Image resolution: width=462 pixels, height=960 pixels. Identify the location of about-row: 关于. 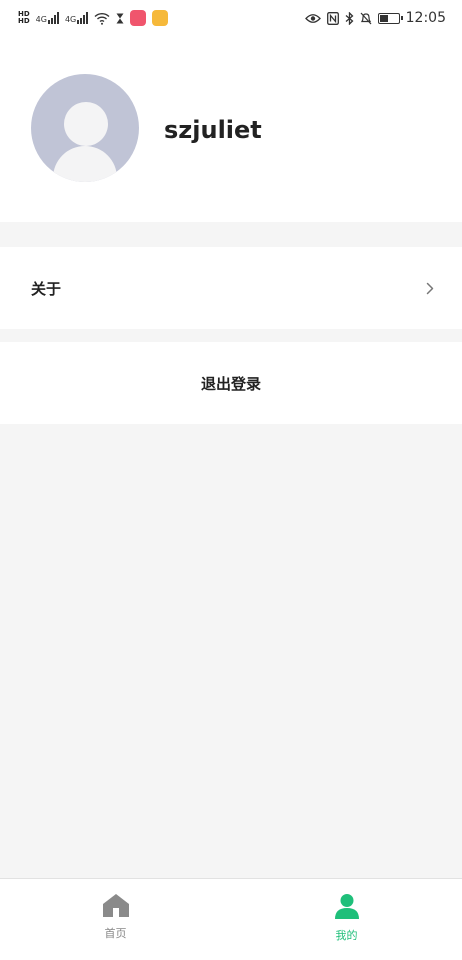
(231, 288).